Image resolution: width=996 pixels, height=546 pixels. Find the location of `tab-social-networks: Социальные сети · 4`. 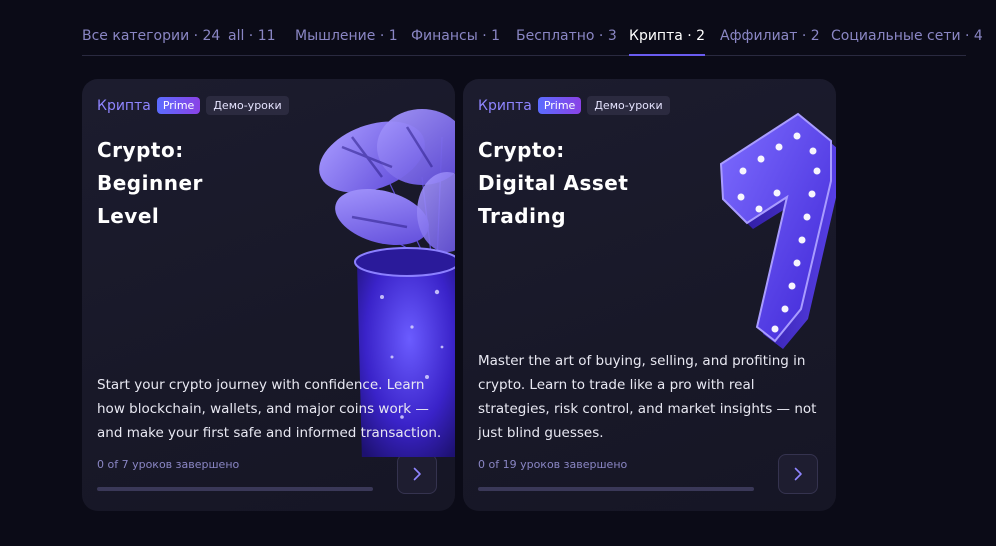

tab-social-networks: Социальные сети · 4 is located at coordinates (907, 36).